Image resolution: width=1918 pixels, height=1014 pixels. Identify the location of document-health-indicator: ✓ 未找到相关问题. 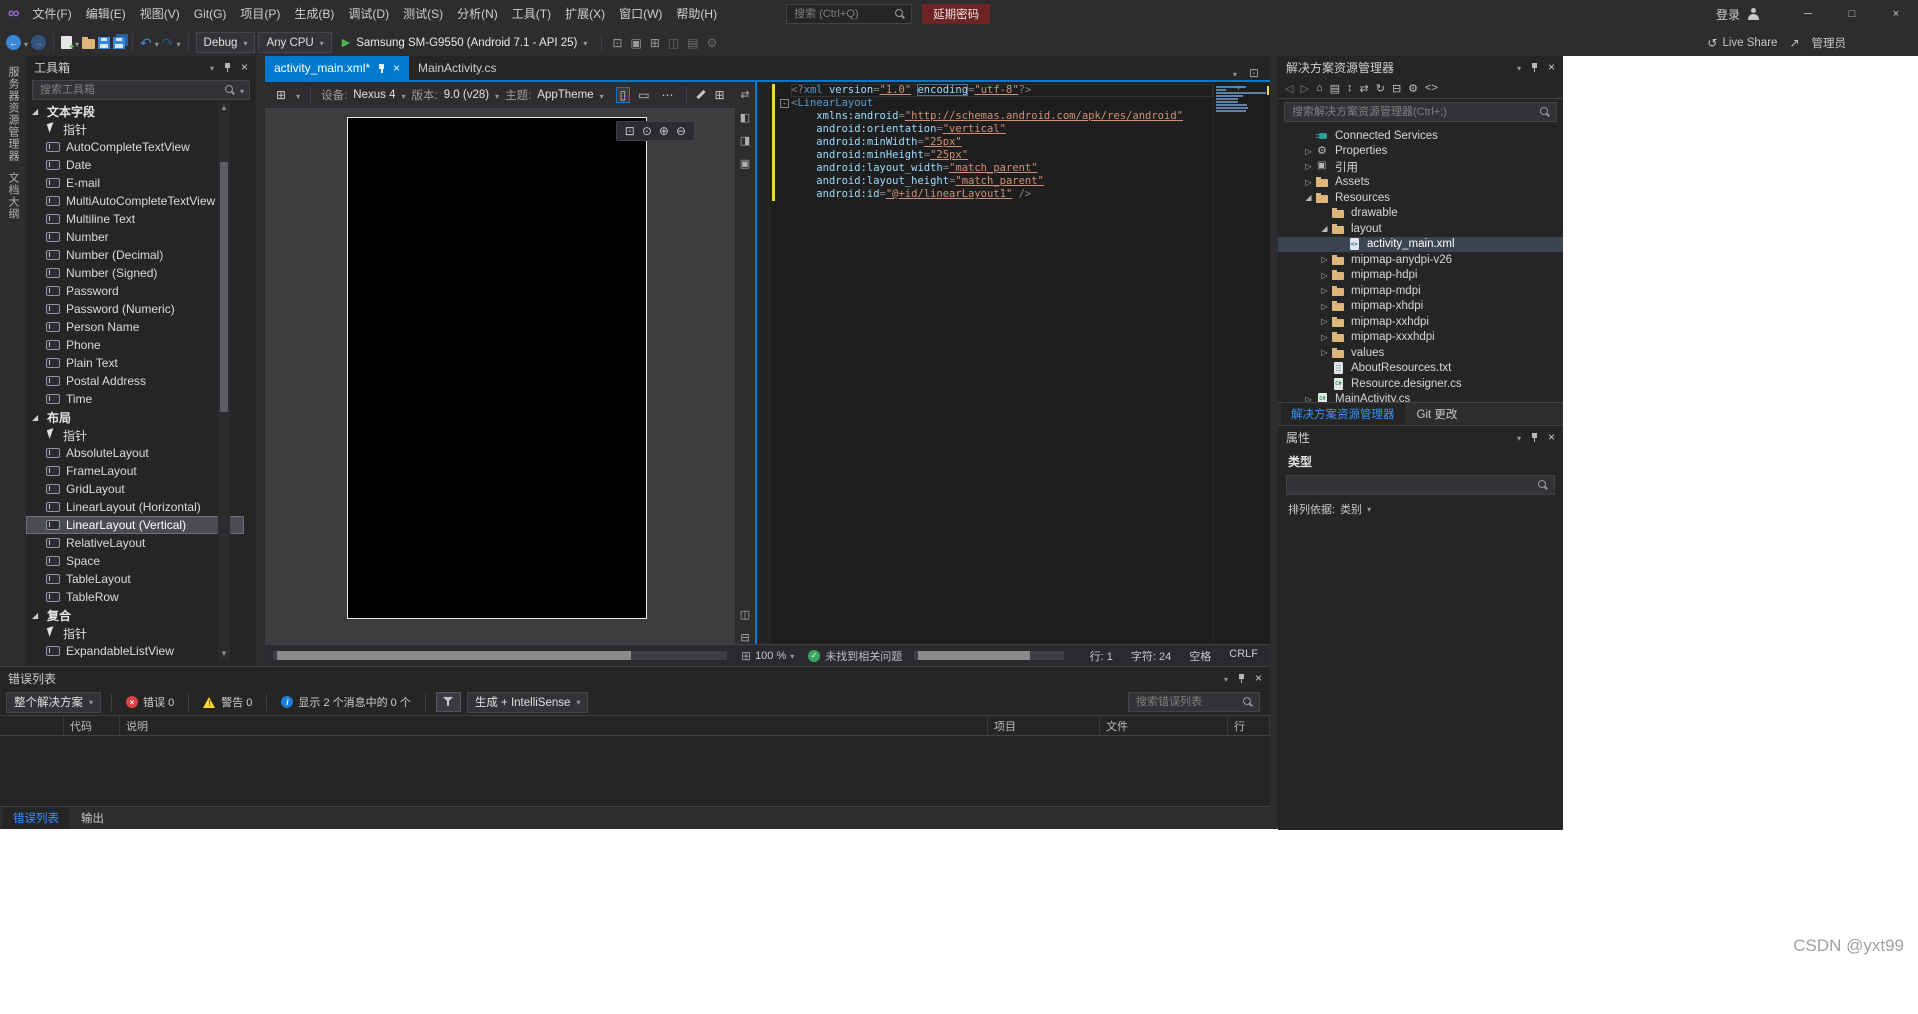
(855, 656).